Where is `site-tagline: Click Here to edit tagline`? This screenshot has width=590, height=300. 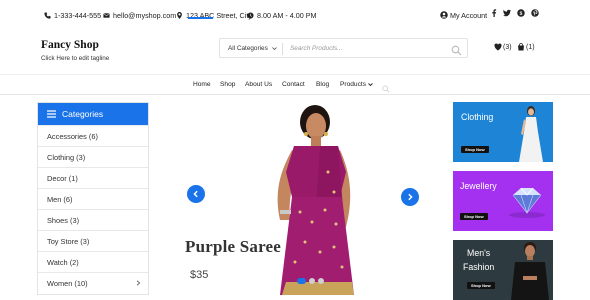
site-tagline: Click Here to edit tagline is located at coordinates (75, 58).